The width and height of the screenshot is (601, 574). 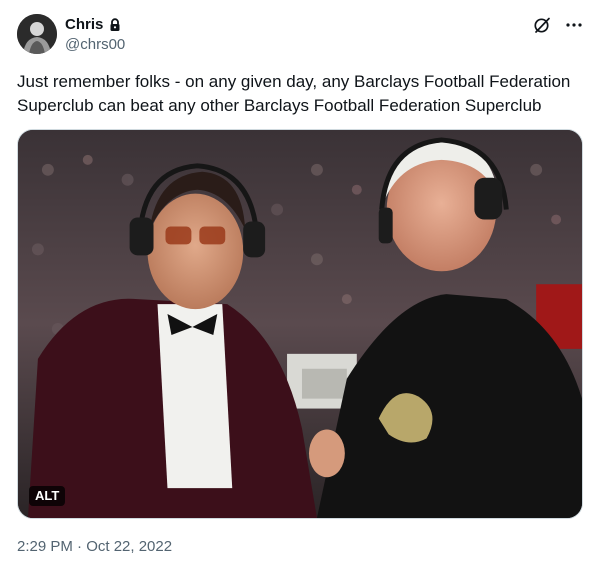 I want to click on more-icon, so click(x=574, y=25).